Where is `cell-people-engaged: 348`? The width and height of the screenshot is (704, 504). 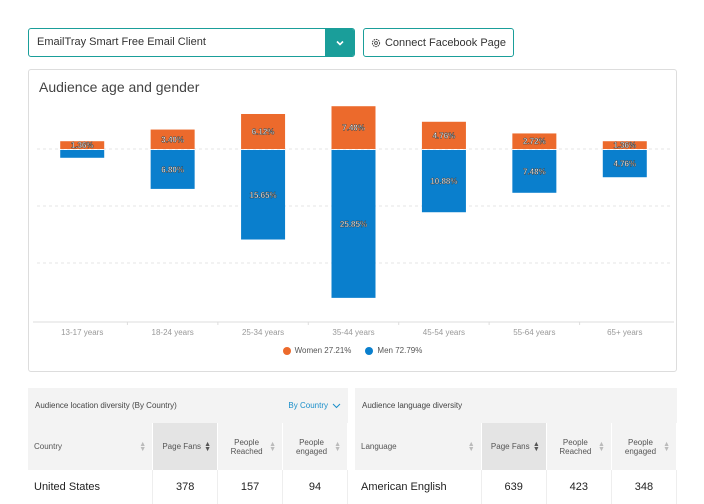
cell-people-engaged: 348 is located at coordinates (644, 487).